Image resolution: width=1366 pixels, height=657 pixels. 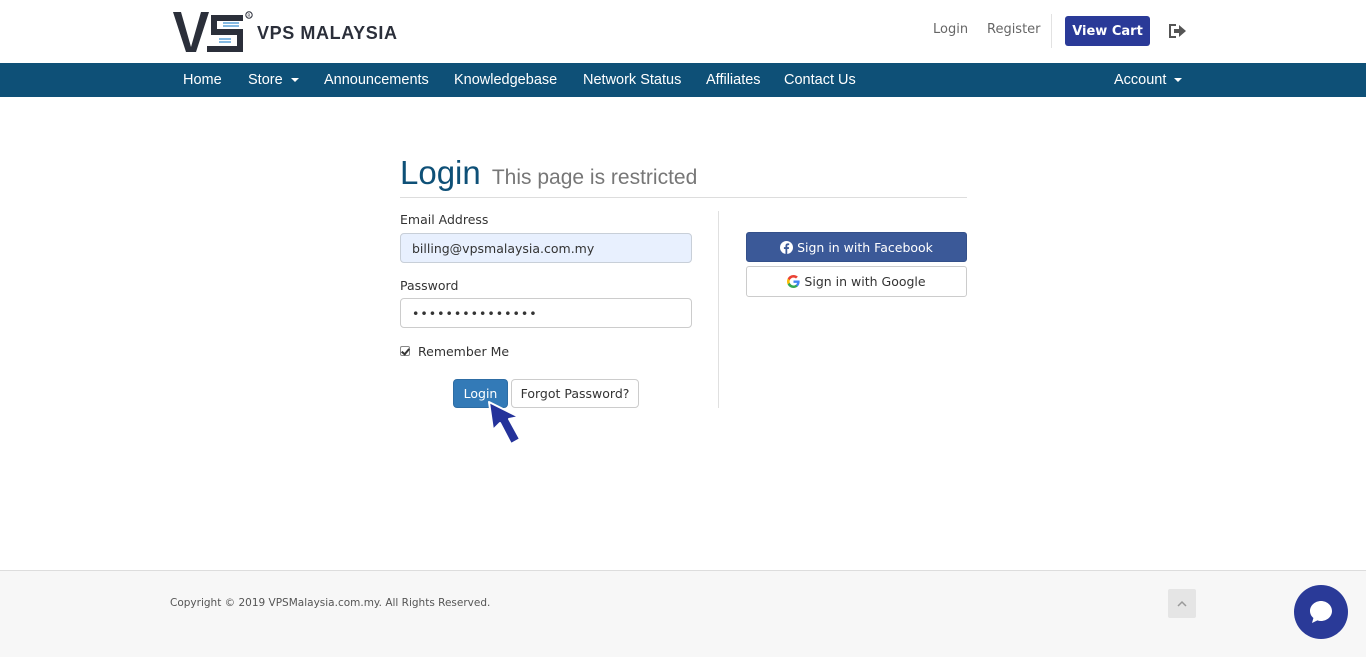 I want to click on nav-item-announcements: Announcements, so click(x=376, y=80).